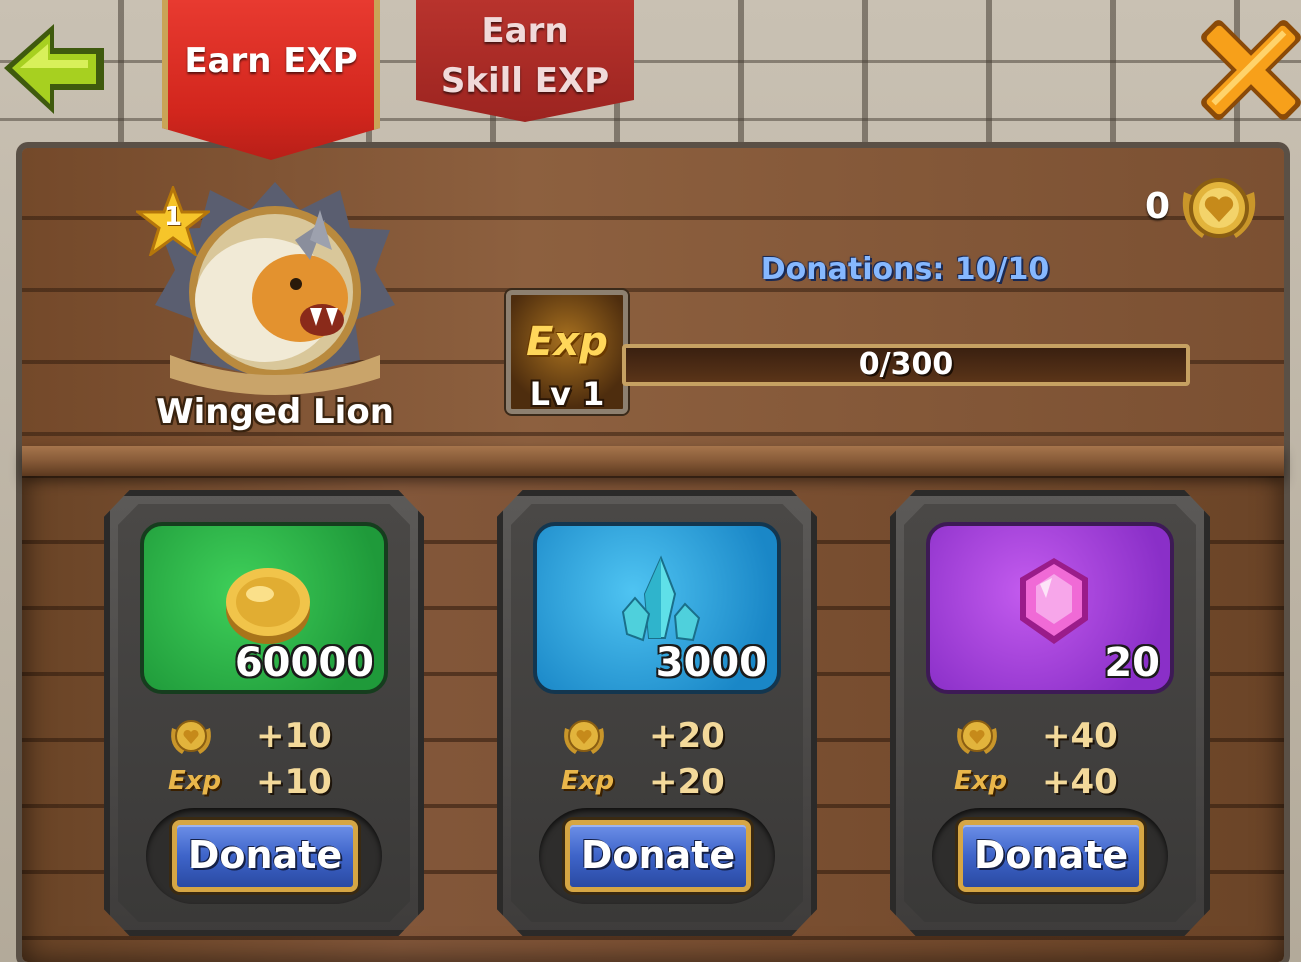  I want to click on exp-reward-row: Exp +10, so click(268, 782).